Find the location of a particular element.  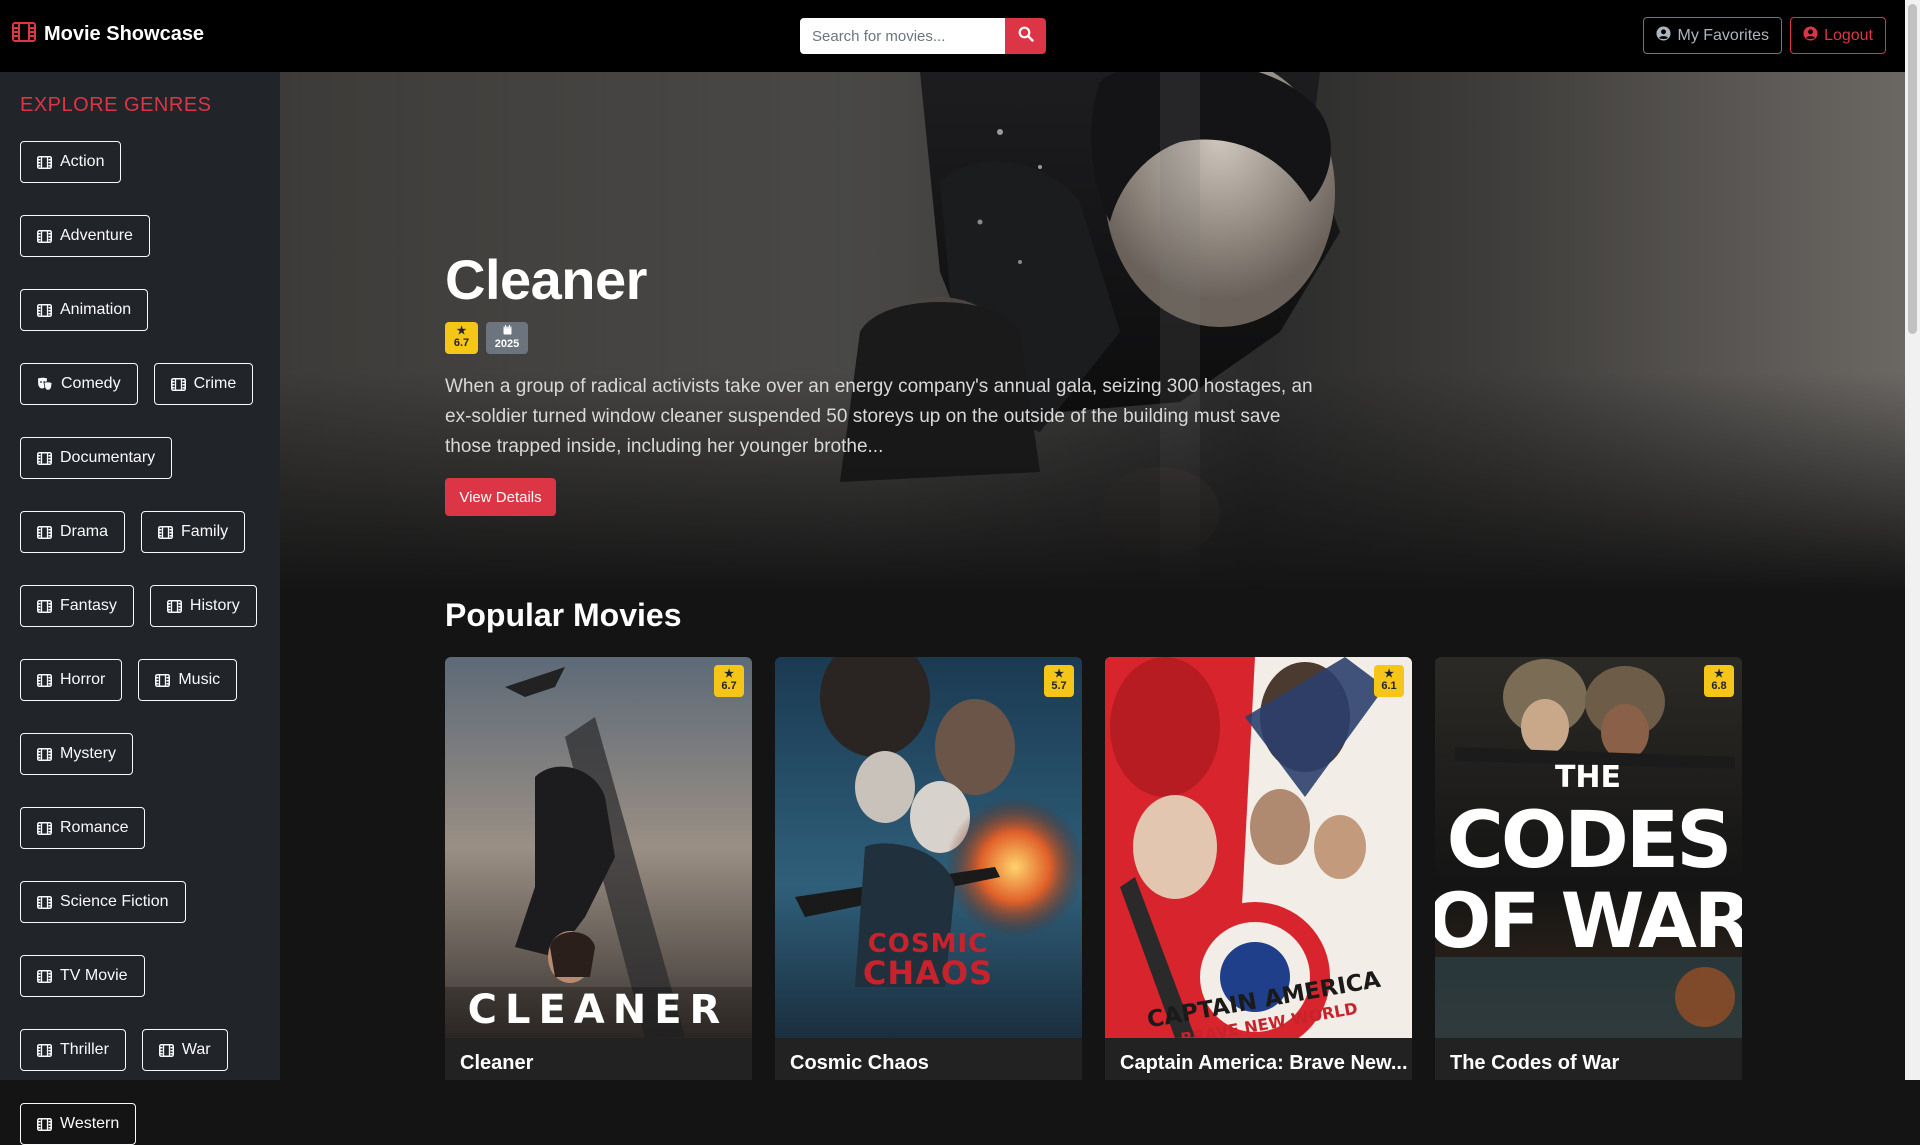

page-scrollbar is located at coordinates (1912, 540).